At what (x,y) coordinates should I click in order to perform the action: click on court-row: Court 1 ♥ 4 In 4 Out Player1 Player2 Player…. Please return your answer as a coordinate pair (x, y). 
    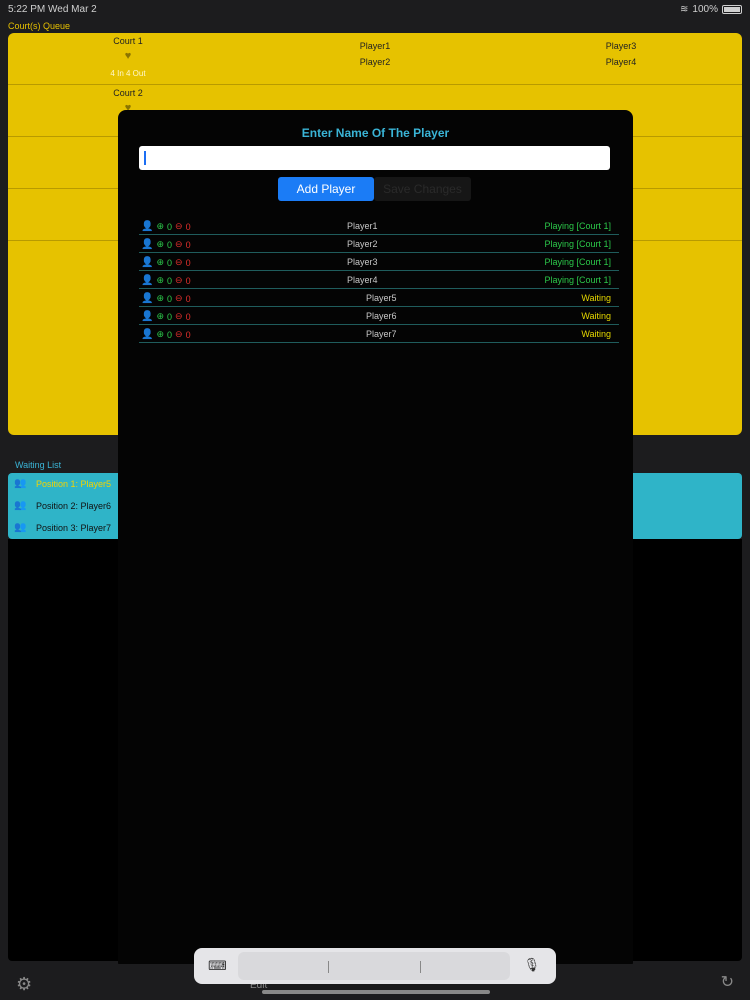
    Looking at the image, I should click on (375, 59).